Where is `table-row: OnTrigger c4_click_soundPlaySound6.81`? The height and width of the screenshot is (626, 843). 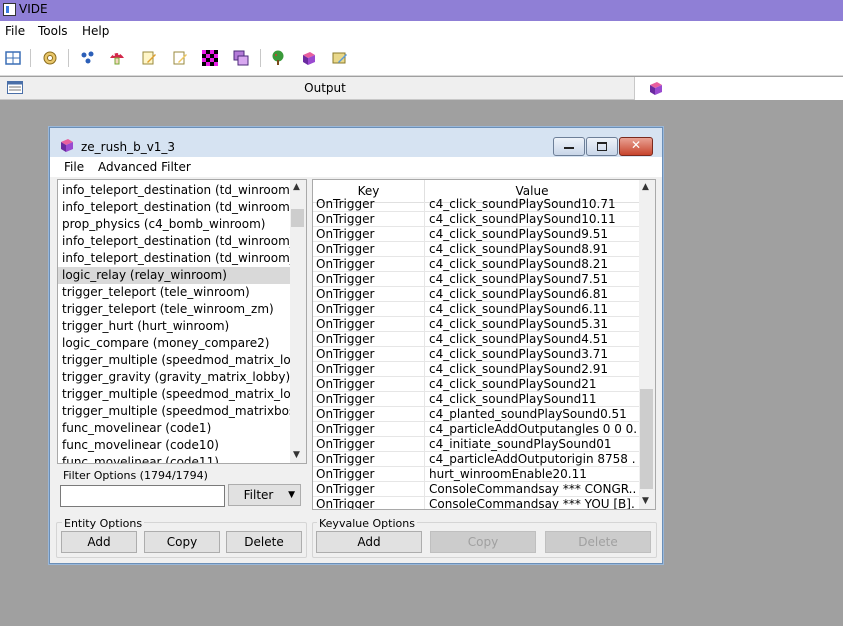 table-row: OnTrigger c4_click_soundPlaySound6.81 is located at coordinates (476, 294).